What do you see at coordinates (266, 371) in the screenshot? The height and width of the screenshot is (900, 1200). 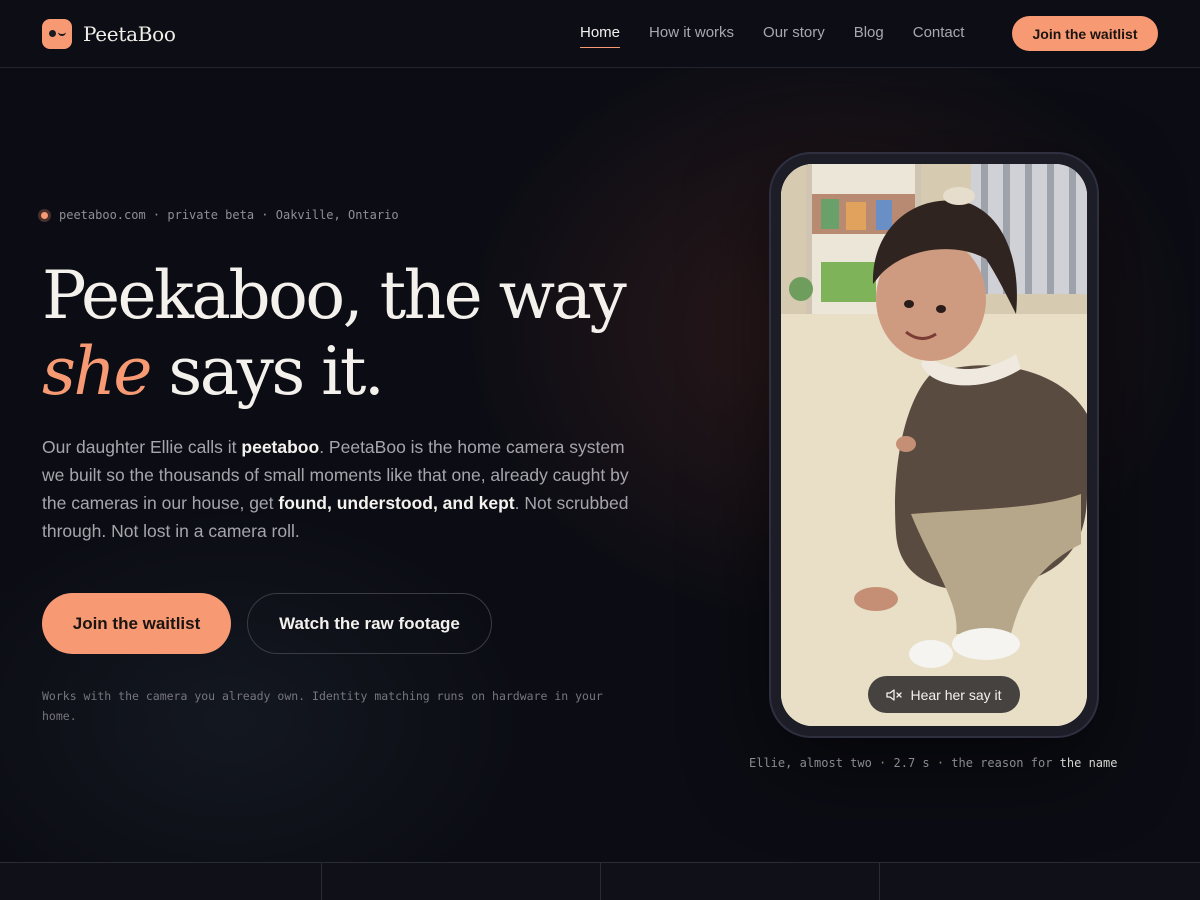 I see `headline-rest: says it.` at bounding box center [266, 371].